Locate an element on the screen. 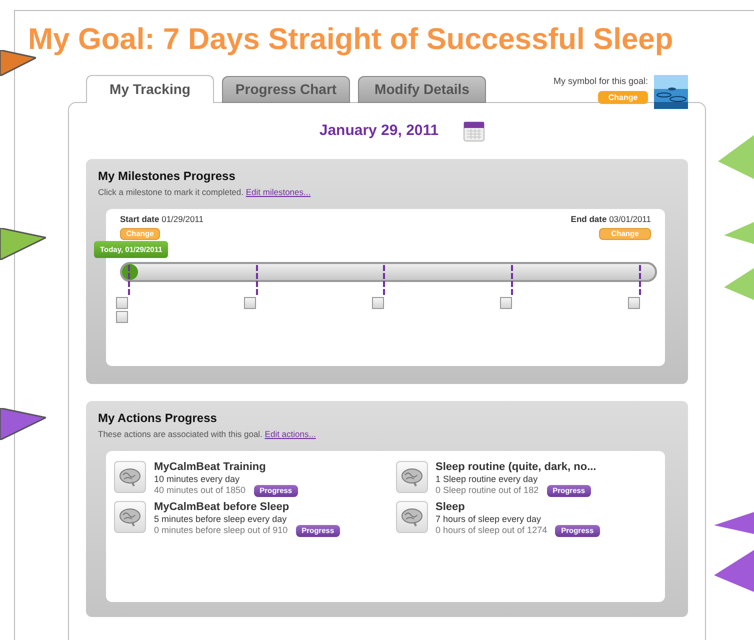 The width and height of the screenshot is (754, 640). tab: Progress Chart is located at coordinates (286, 89).